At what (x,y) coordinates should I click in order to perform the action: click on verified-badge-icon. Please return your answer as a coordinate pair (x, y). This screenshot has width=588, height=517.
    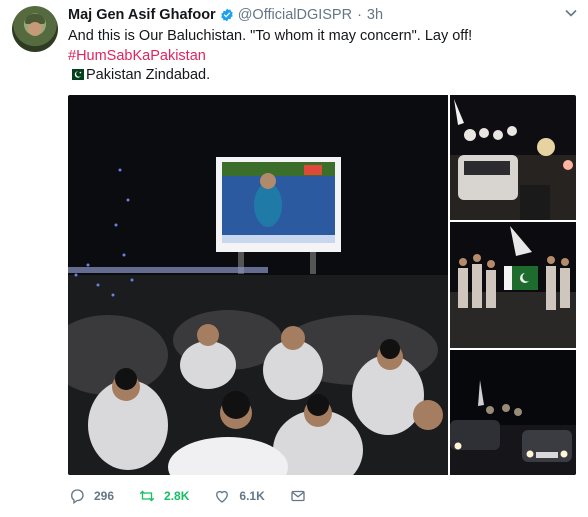
    Looking at the image, I should click on (226, 15).